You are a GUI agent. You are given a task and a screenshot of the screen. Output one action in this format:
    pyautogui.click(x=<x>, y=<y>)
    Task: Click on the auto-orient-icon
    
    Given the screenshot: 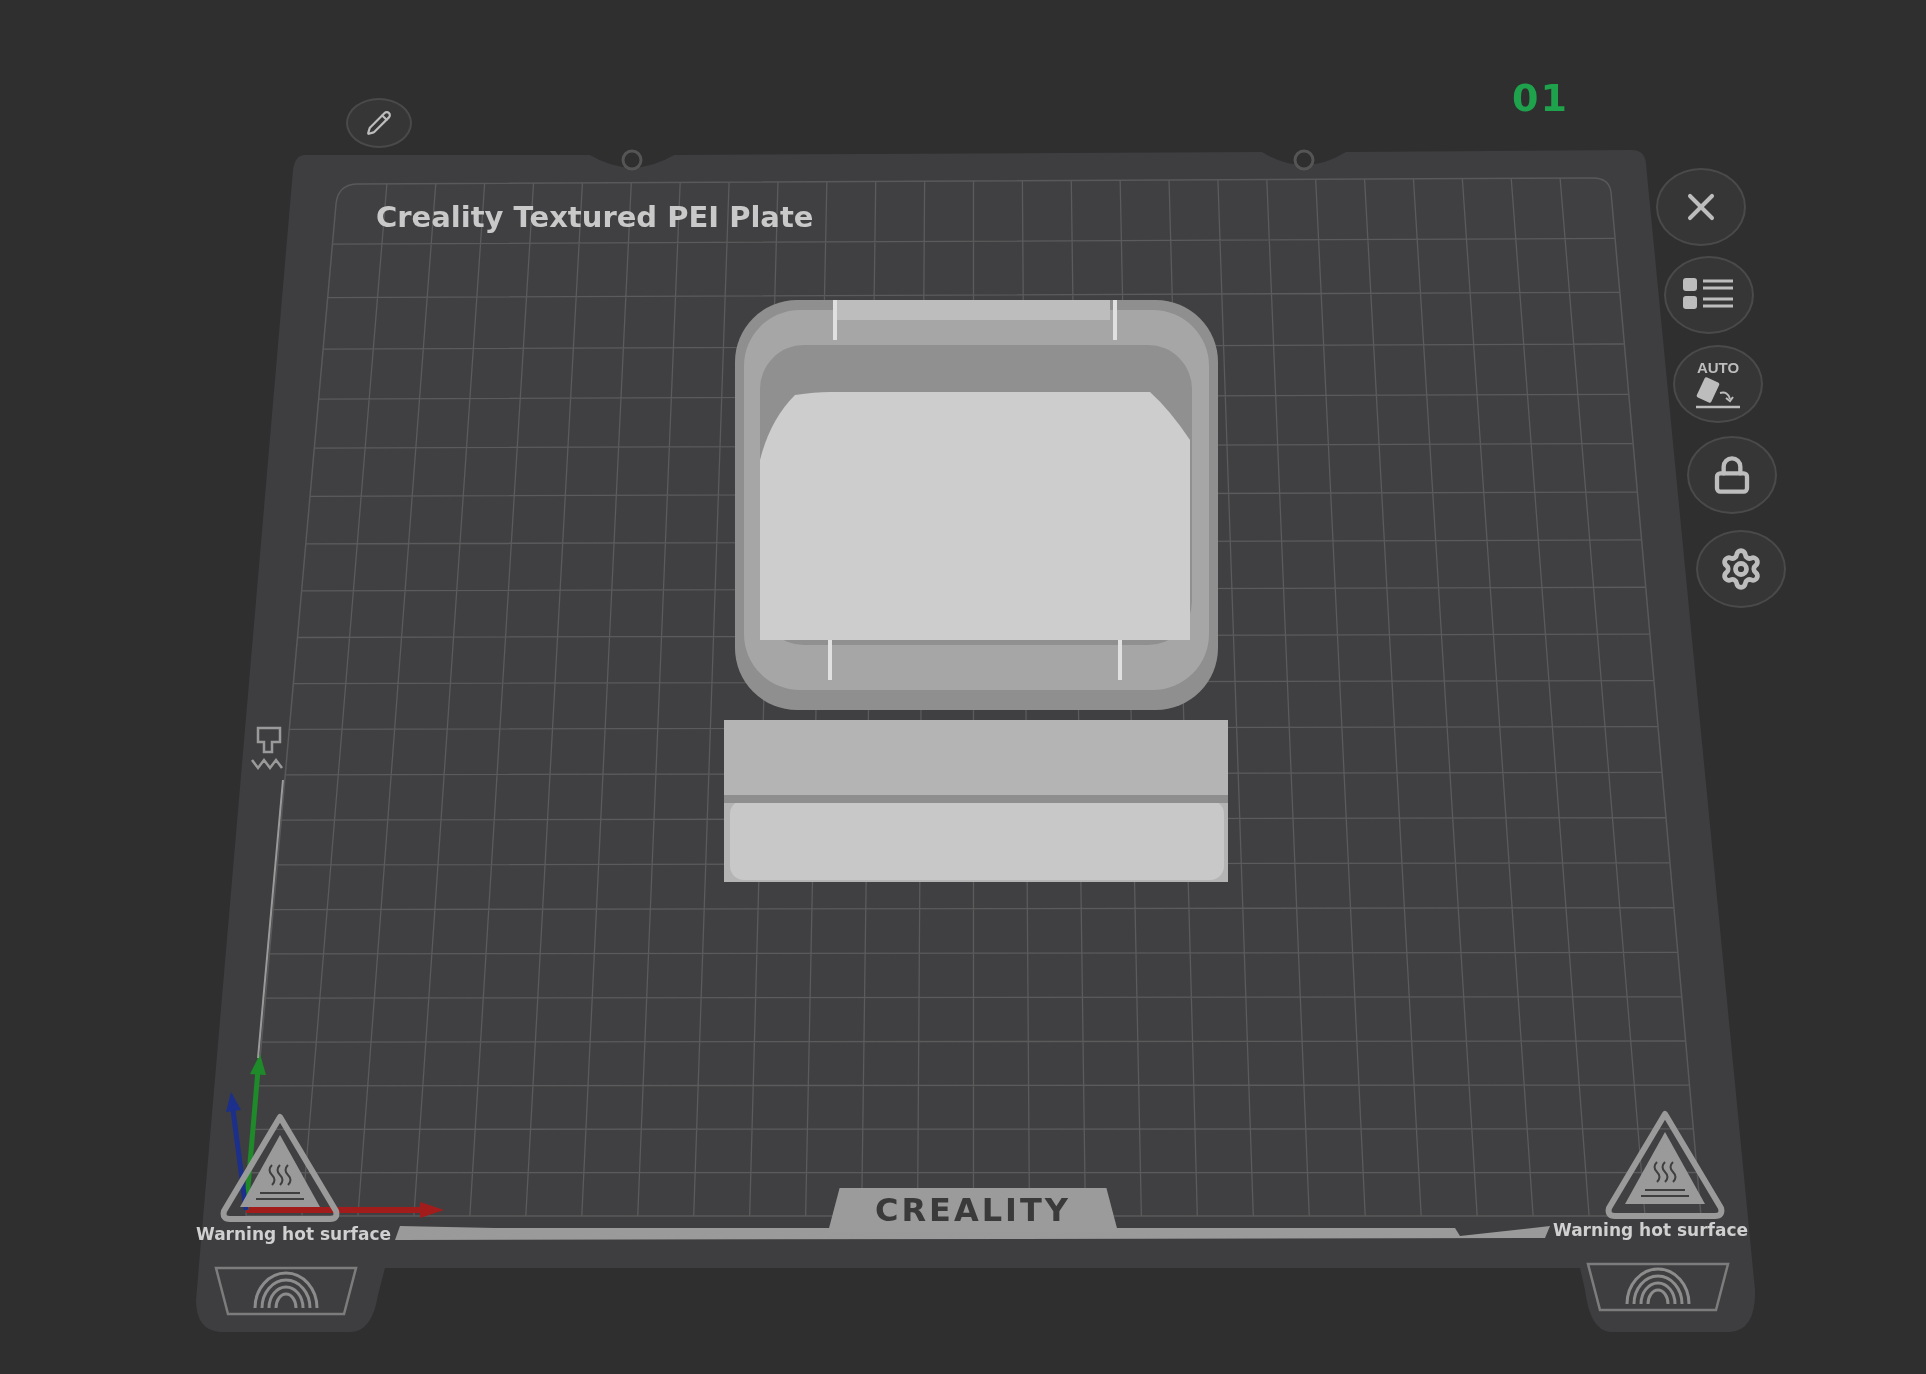 What is the action you would take?
    pyautogui.click(x=1718, y=392)
    